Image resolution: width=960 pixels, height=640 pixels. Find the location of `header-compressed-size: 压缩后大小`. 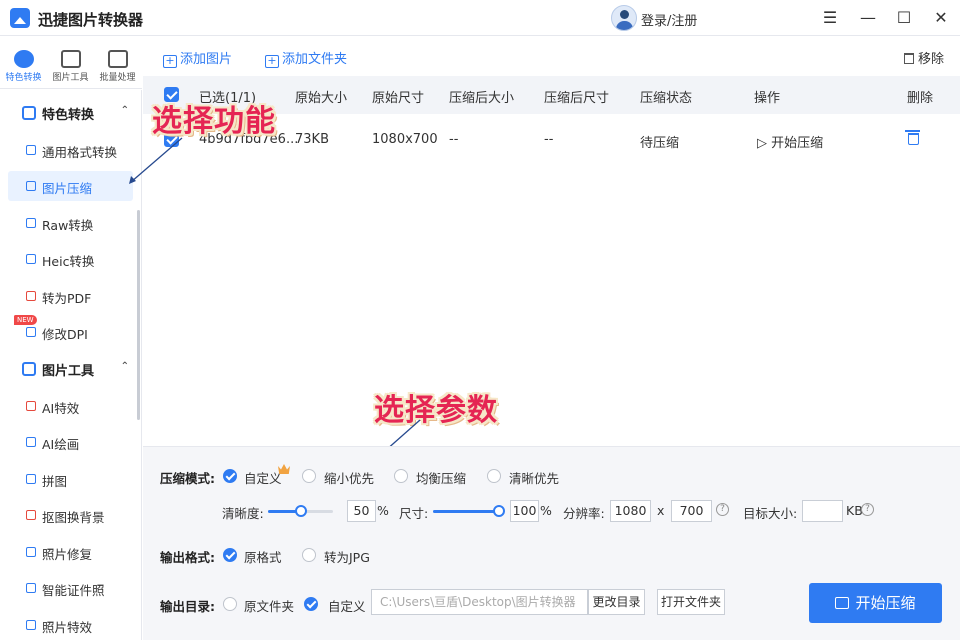

header-compressed-size: 压缩后大小 is located at coordinates (482, 98).